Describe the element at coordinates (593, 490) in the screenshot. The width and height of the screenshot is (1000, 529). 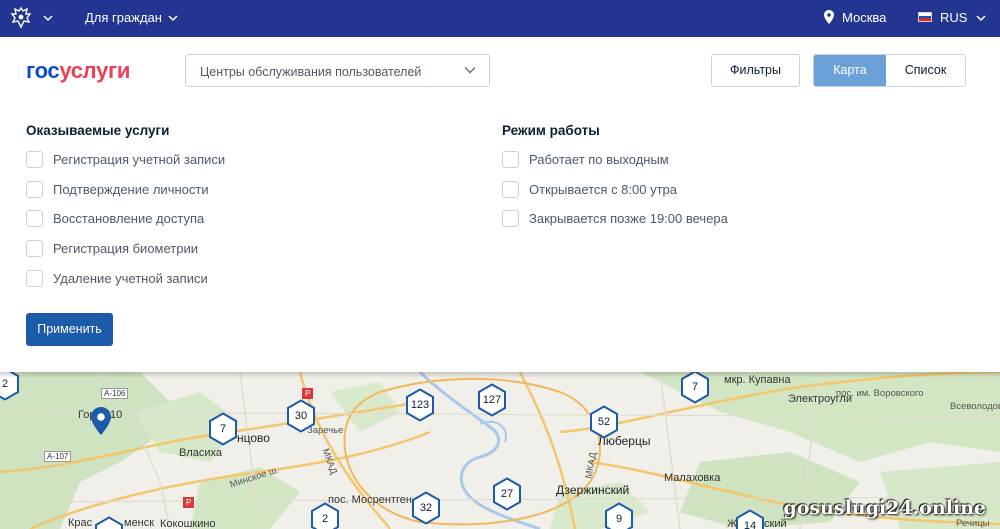
I see `place-label: Дзержинский` at that location.